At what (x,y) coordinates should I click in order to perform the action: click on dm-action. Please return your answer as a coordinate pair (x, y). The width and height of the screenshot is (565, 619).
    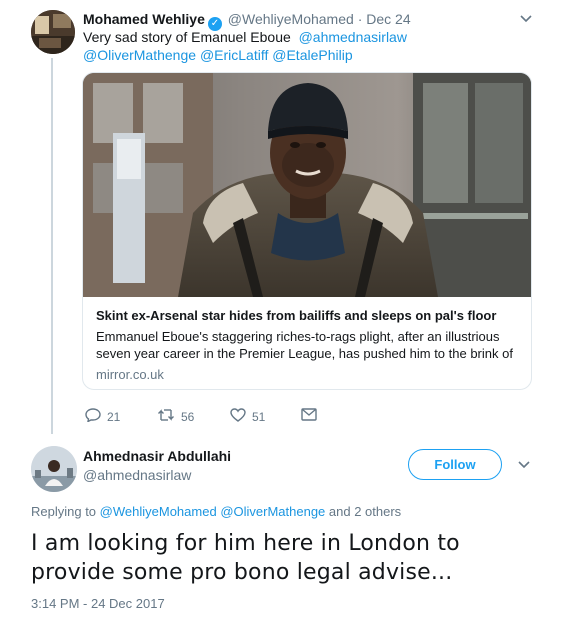
    Looking at the image, I should click on (312, 416).